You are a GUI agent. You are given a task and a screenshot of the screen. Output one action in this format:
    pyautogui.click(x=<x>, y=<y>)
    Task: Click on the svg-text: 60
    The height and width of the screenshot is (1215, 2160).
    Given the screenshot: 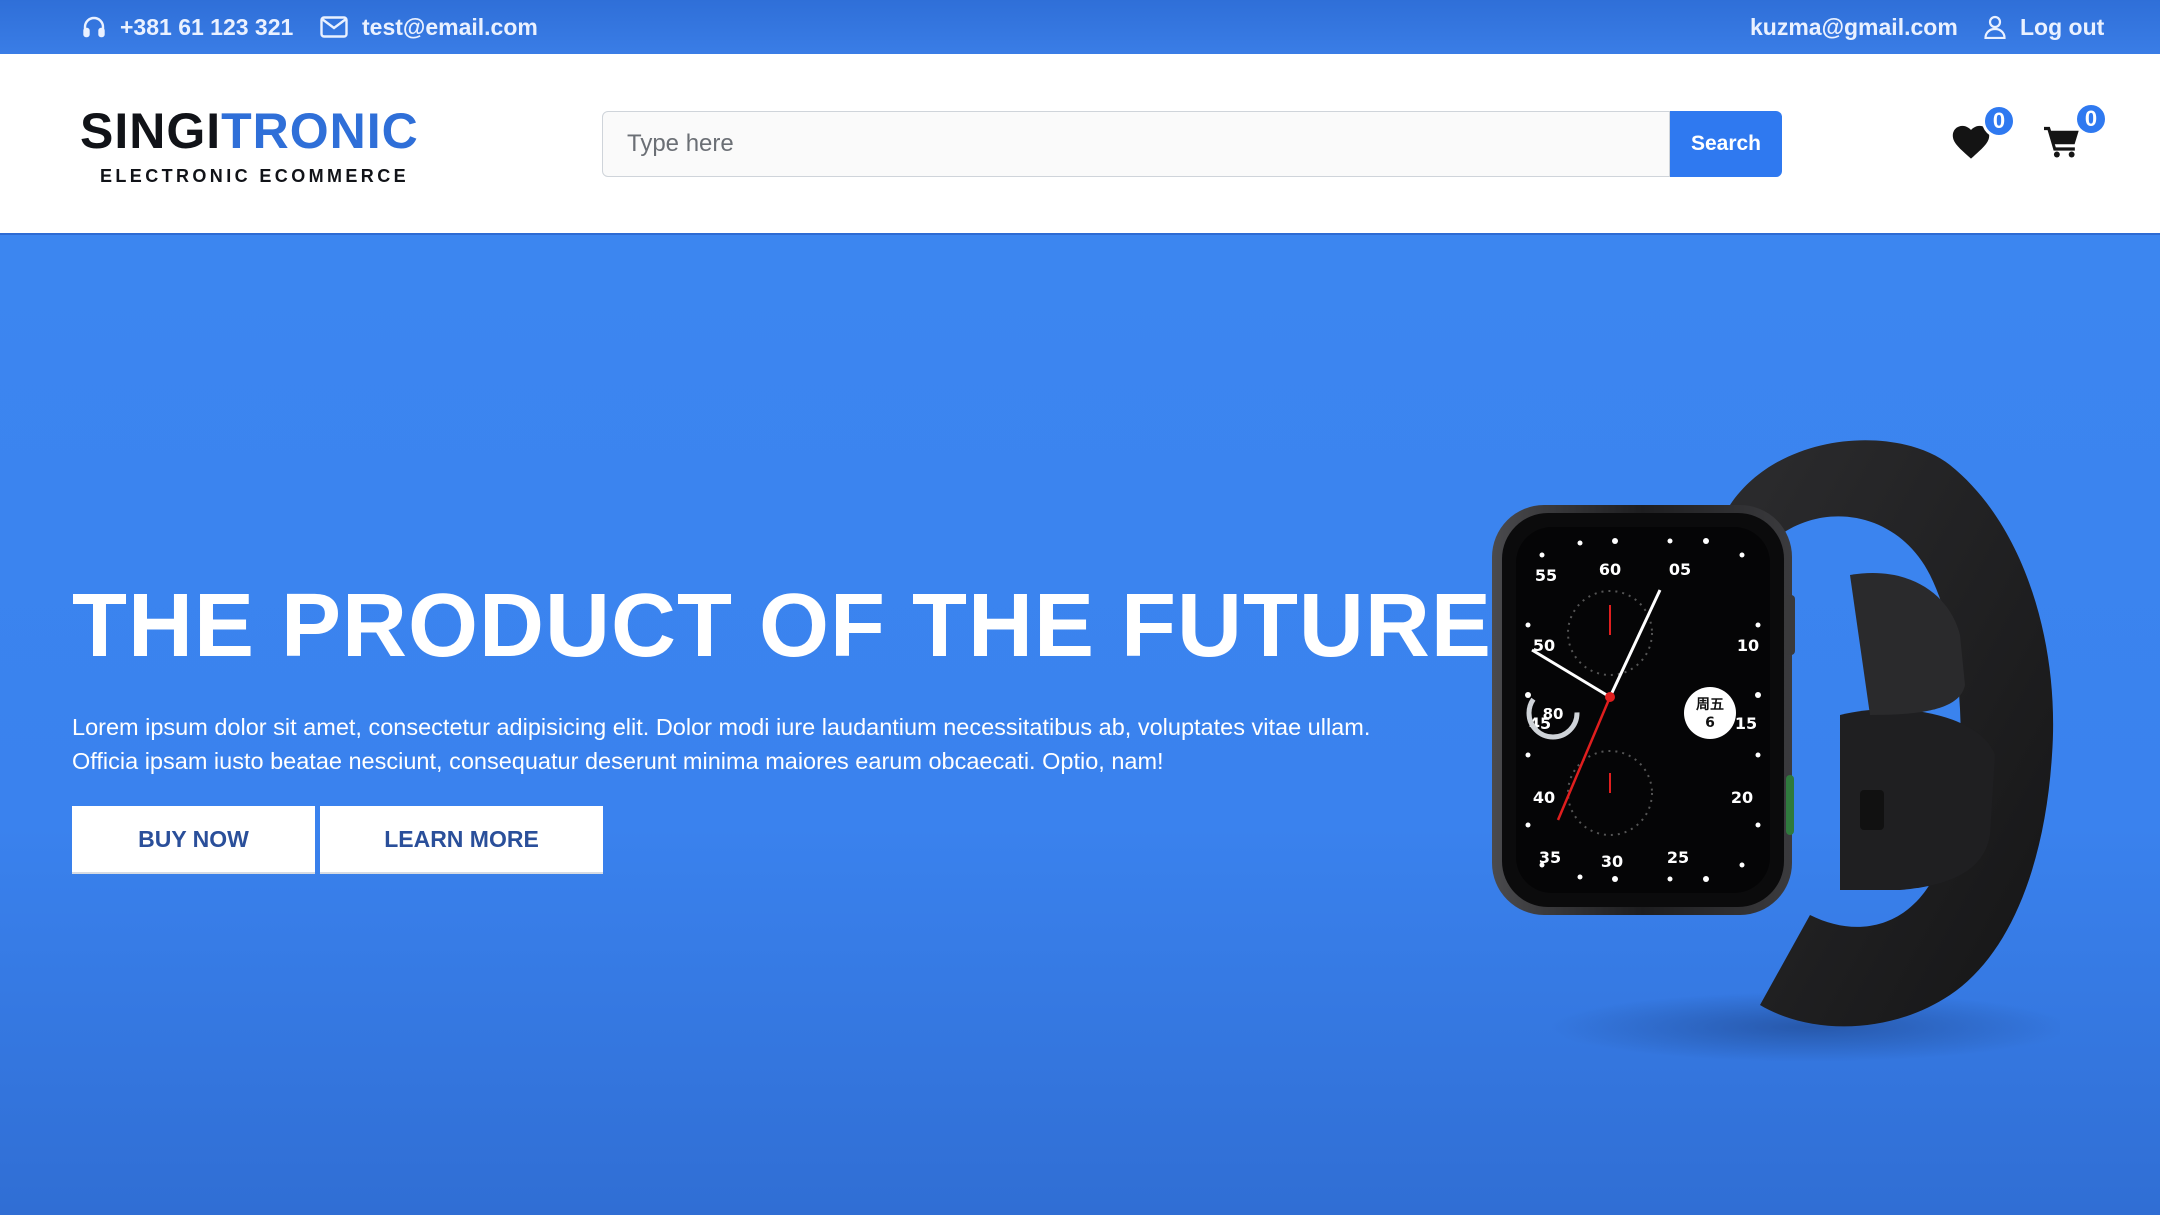 What is the action you would take?
    pyautogui.click(x=1610, y=569)
    